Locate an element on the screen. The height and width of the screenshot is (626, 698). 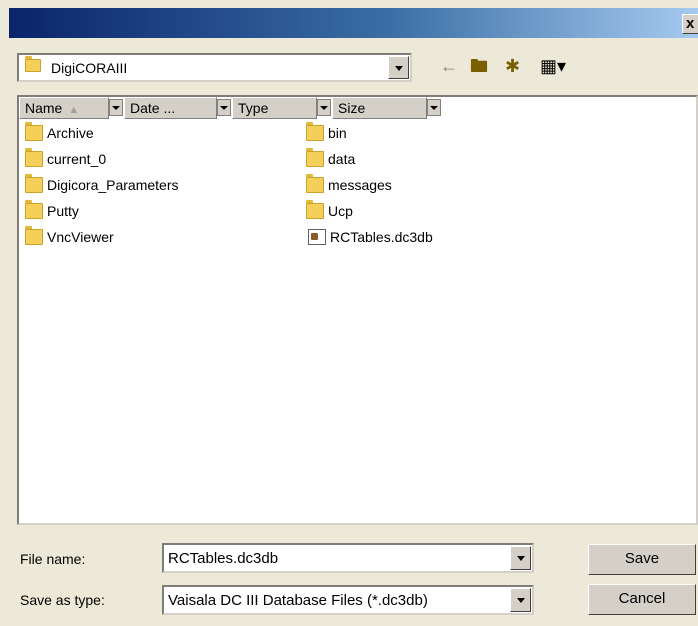
filename-value: RCTables.dc3db is located at coordinates (223, 558).